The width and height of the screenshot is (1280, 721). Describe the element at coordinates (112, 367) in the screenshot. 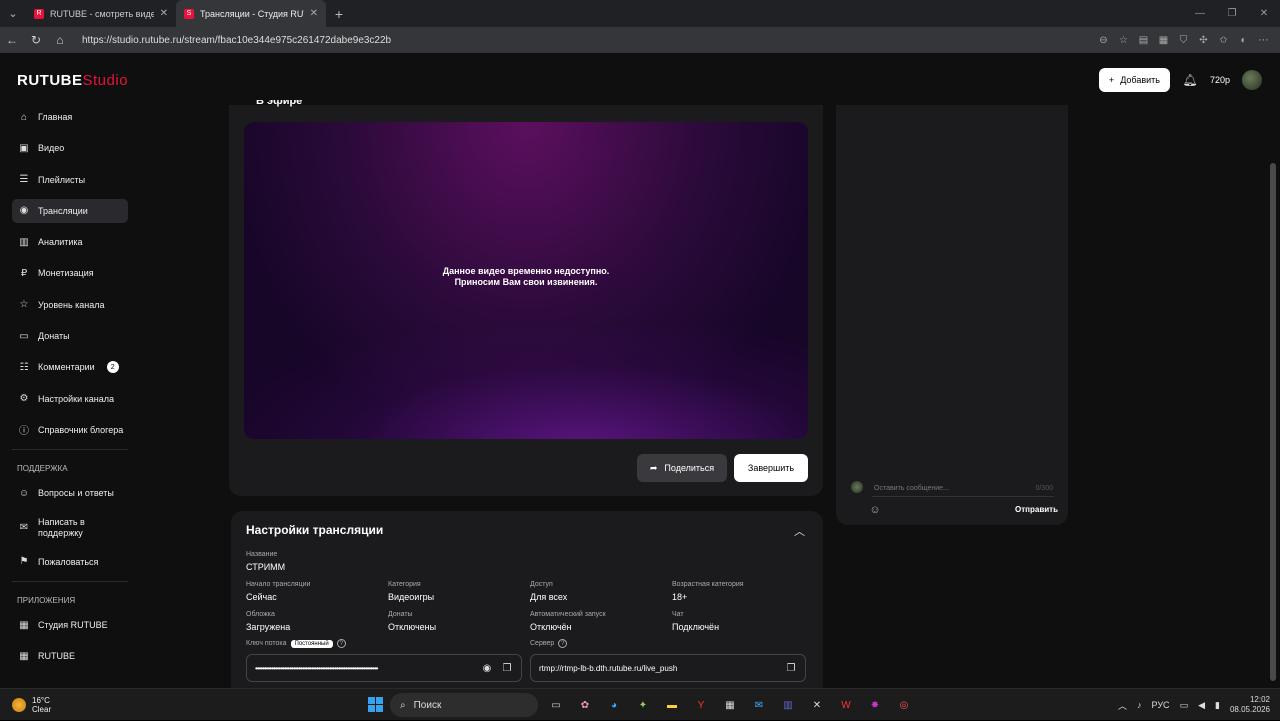

I see `comments-count-badge: 2` at that location.